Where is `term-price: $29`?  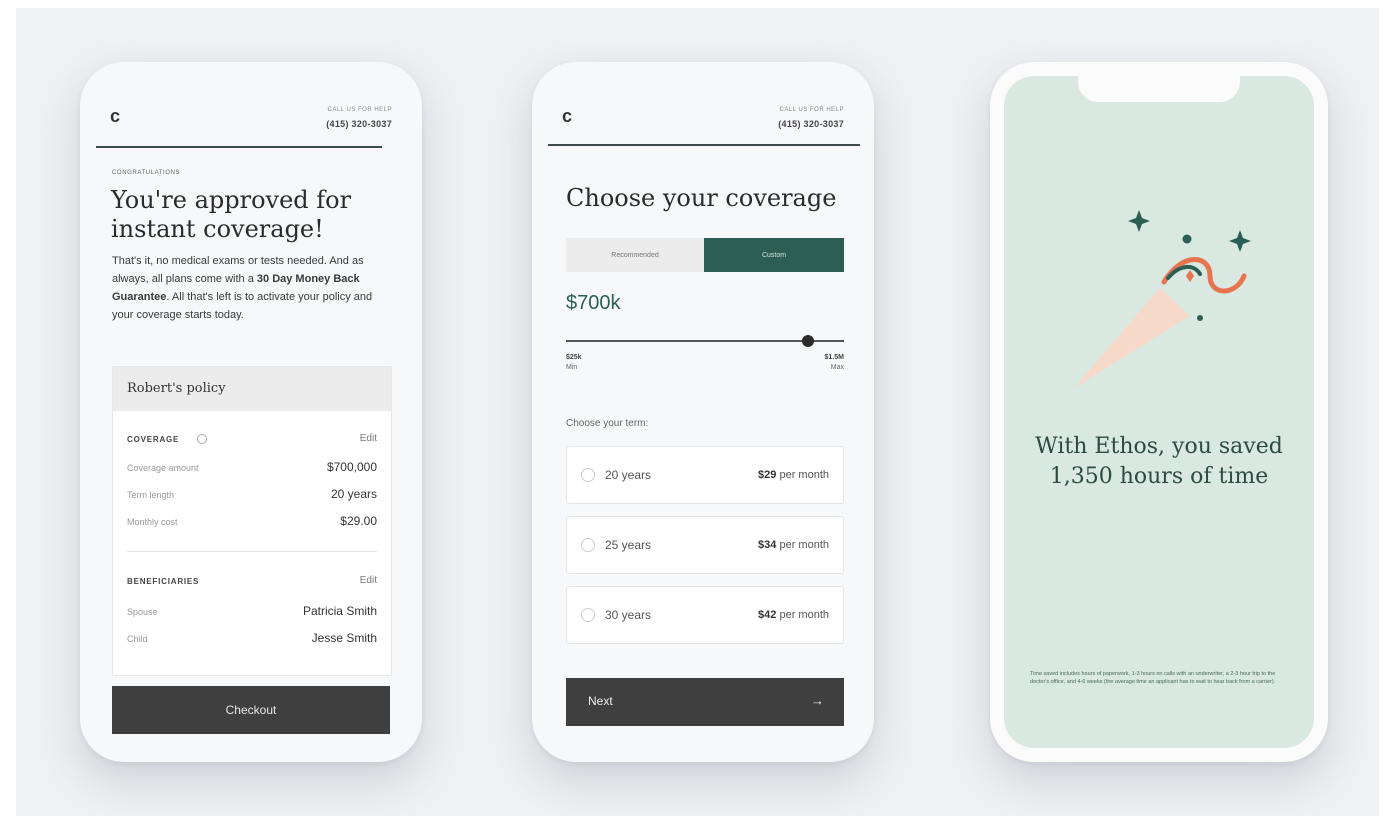
term-price: $29 is located at coordinates (767, 475).